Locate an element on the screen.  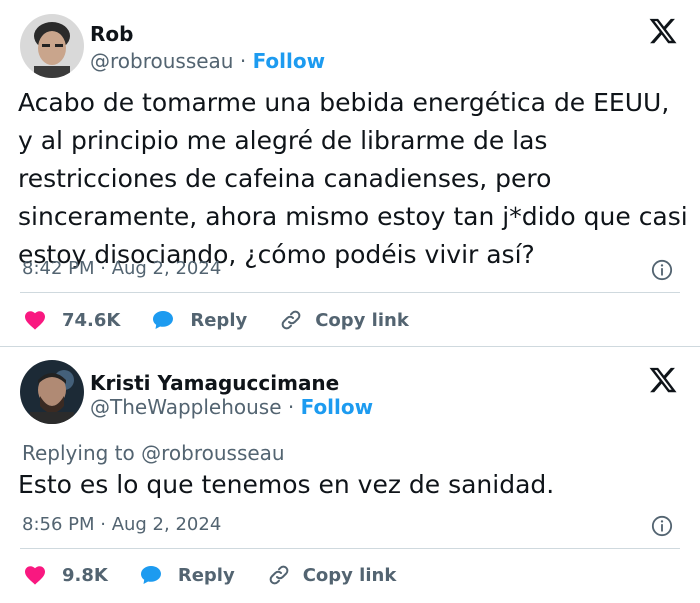
action-bar: 74.6K Reply Copy link is located at coordinates (215, 320).